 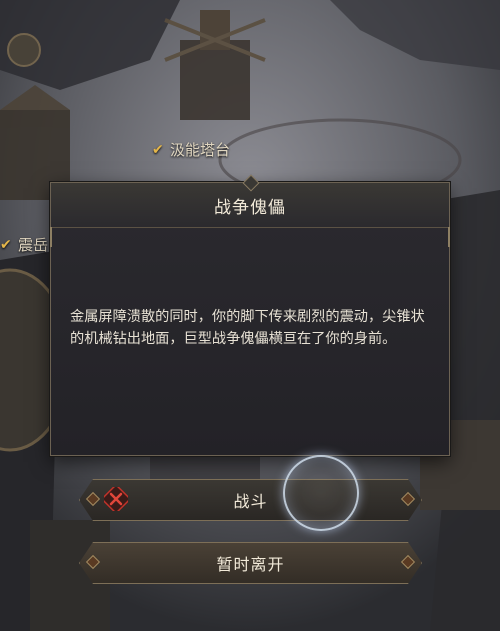 I want to click on fight-button-label: 战斗, so click(x=250, y=501).